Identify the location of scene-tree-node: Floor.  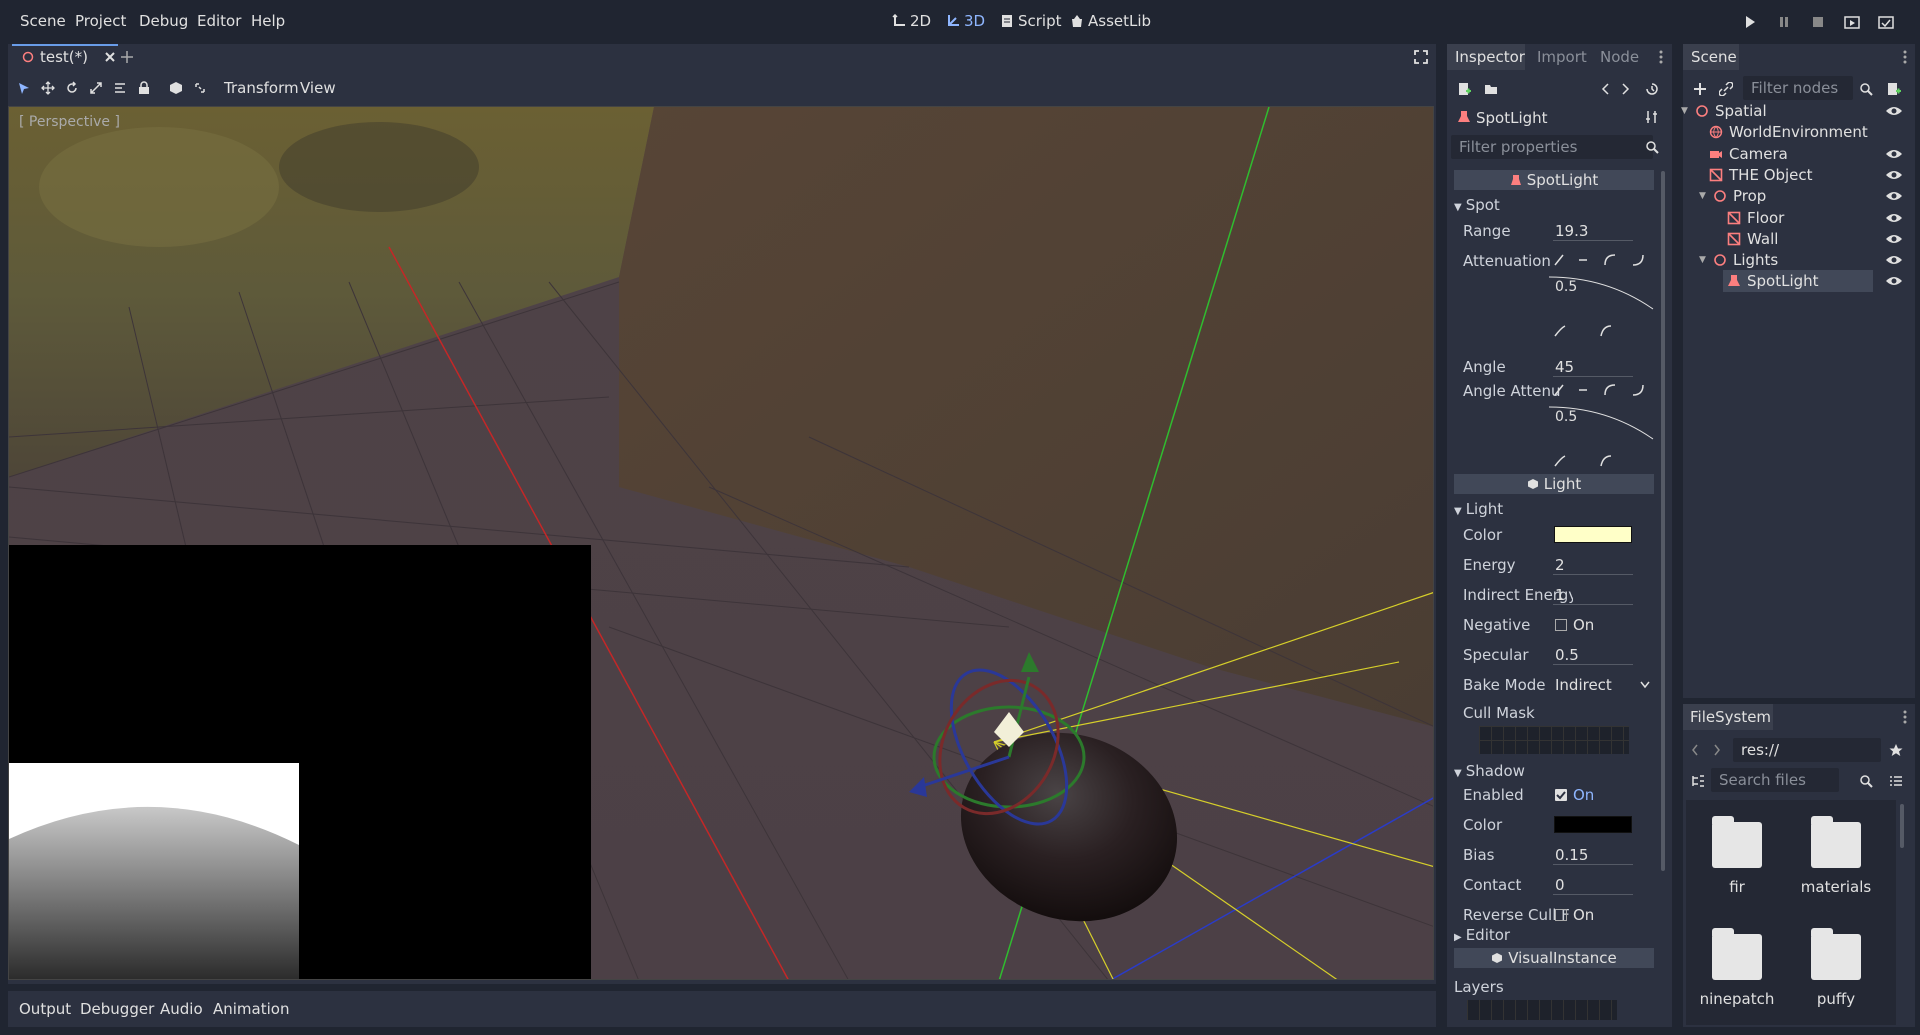
(1755, 218).